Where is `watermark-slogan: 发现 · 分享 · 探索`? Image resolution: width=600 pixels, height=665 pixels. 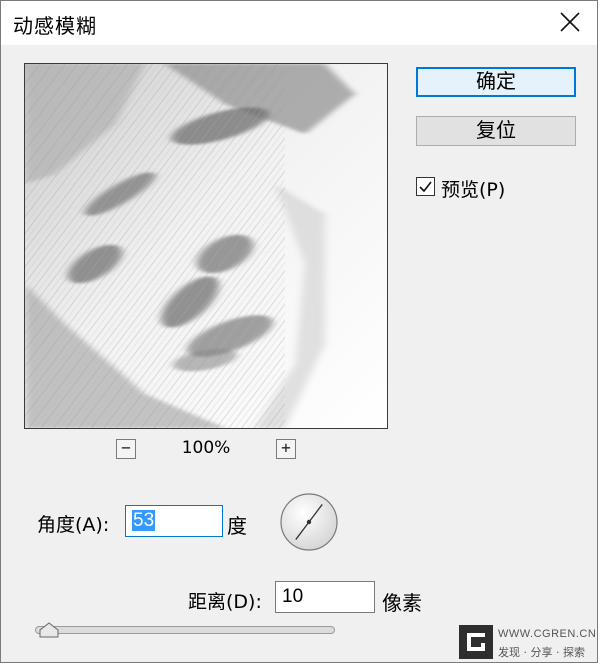
watermark-slogan: 发现 · 分享 · 探索 is located at coordinates (541, 652).